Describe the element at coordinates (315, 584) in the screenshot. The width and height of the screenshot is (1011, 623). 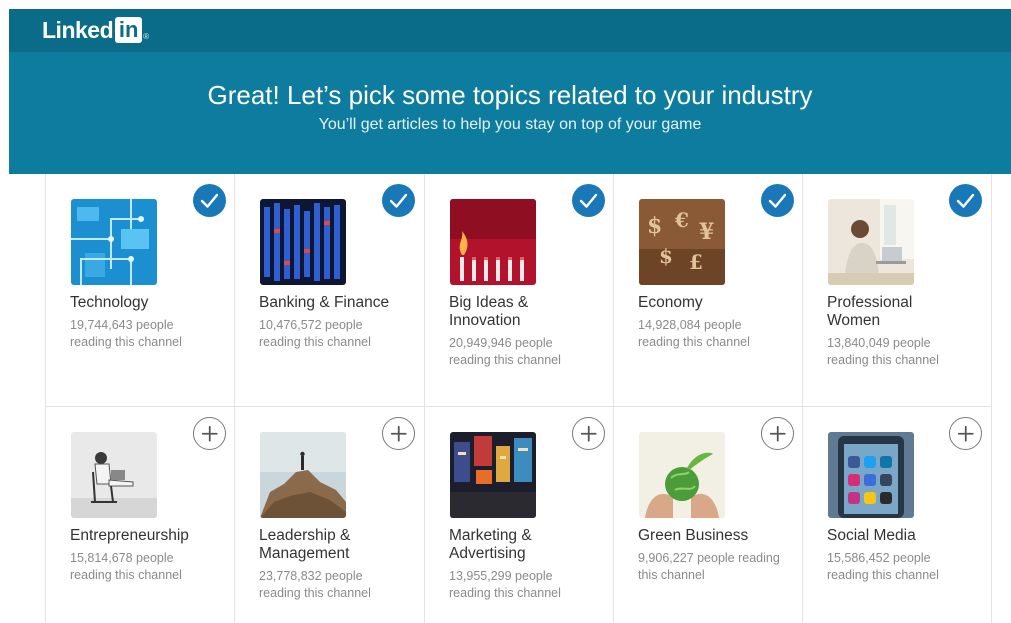
I see `topic-reader-count: 23,778,832 people reading this channel` at that location.